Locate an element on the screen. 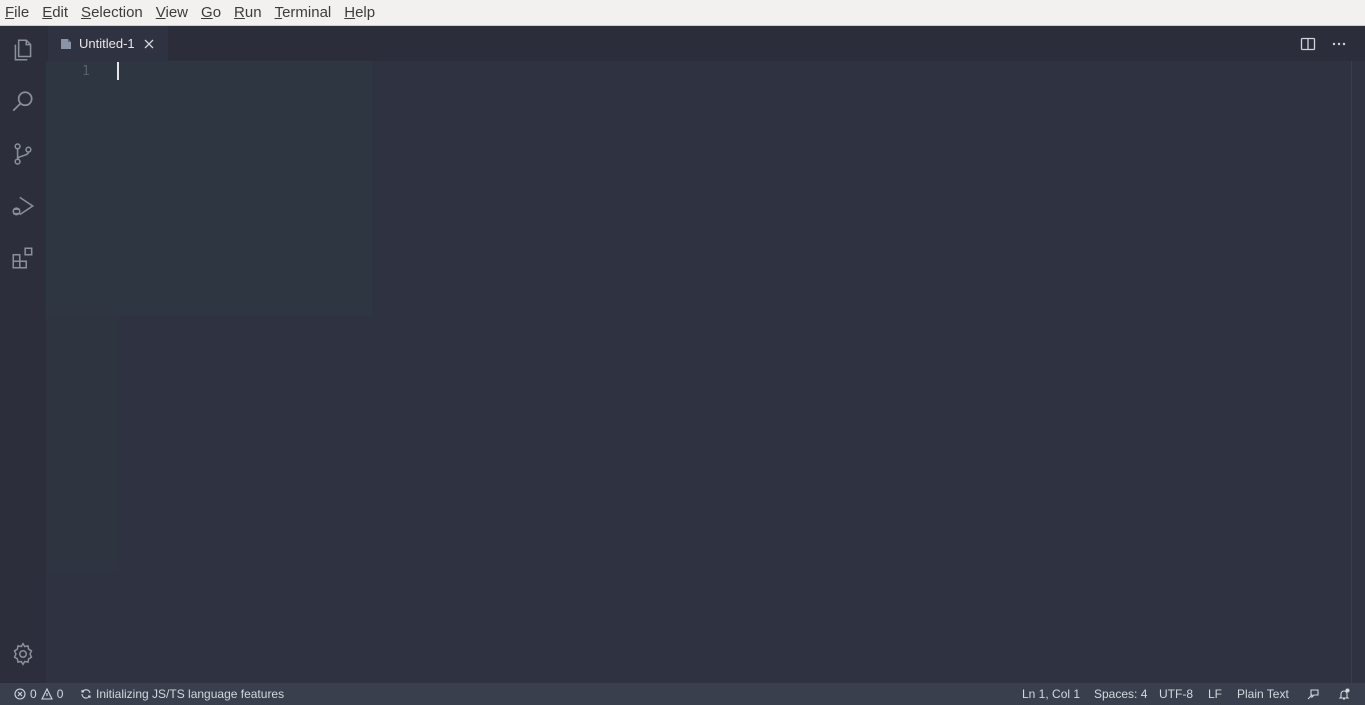 The width and height of the screenshot is (1365, 705). text-cursor is located at coordinates (118, 71).